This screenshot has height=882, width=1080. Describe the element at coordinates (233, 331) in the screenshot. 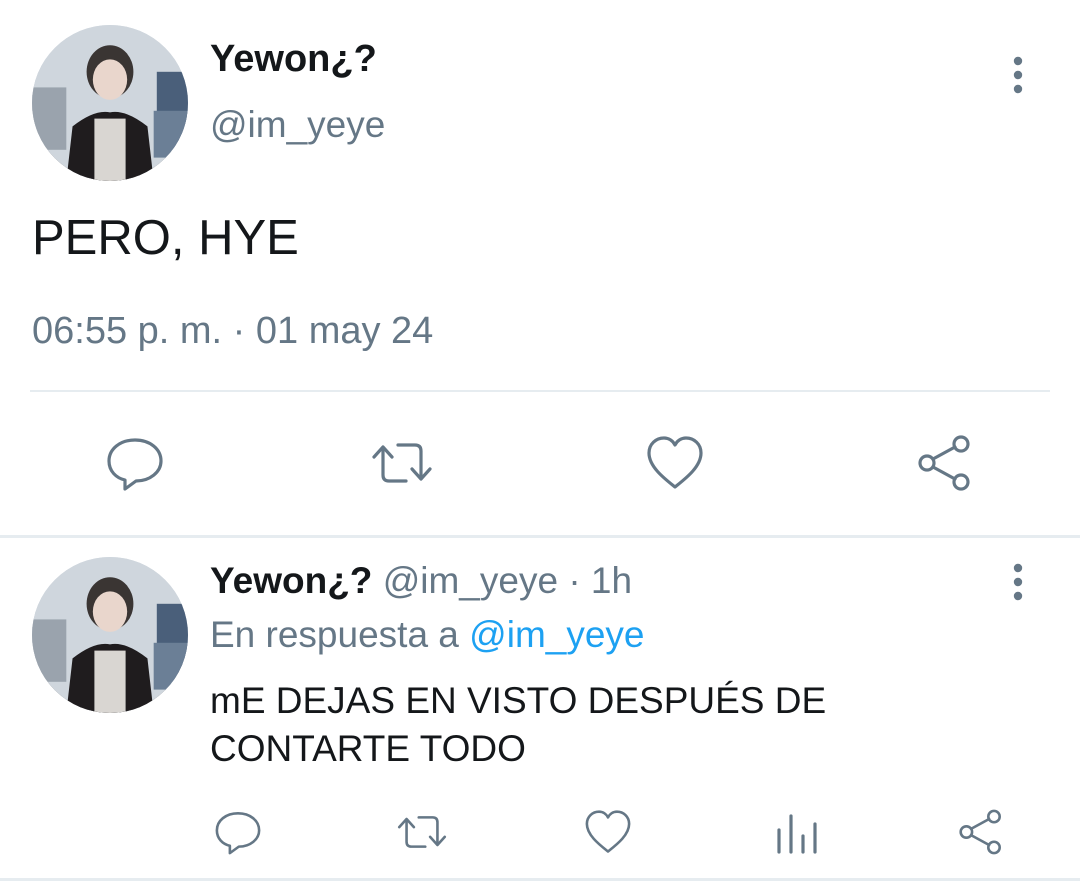

I see `tweet-timestamp: 06:55 p. m. · 01 may 24` at that location.